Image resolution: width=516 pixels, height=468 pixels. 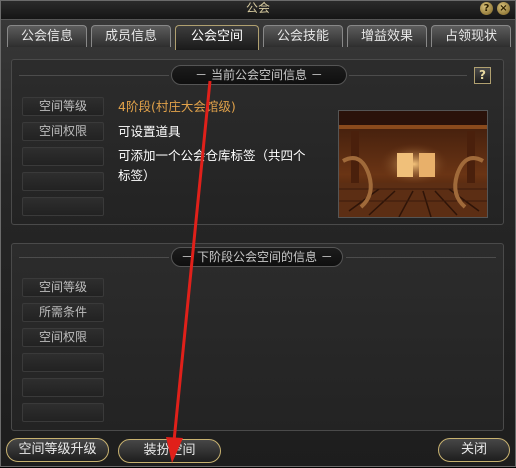 I want to click on title-bar: 公会 ? ×, so click(x=258, y=10).